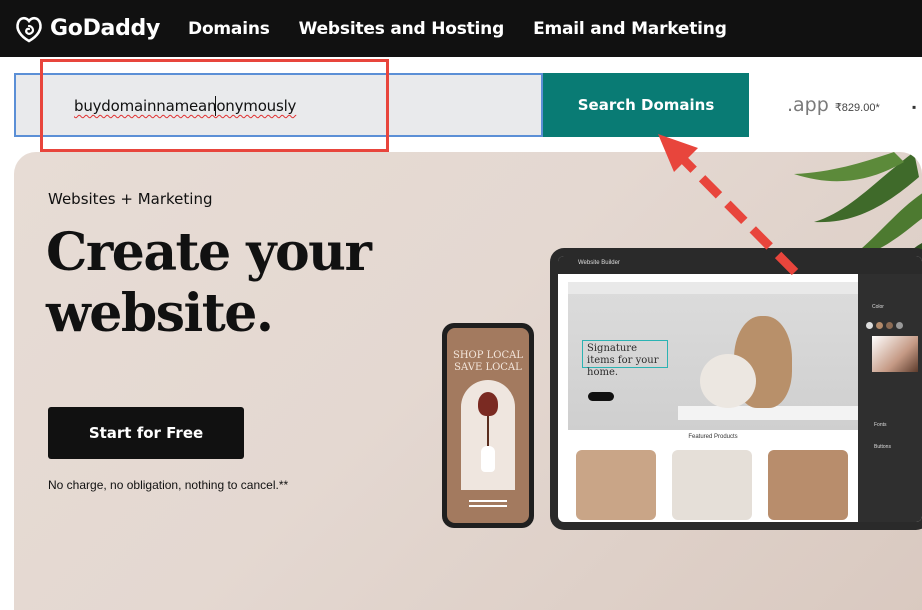 This screenshot has width=922, height=610. What do you see at coordinates (402, 29) in the screenshot?
I see `nav-websites-hosting: Websites and Hosting` at bounding box center [402, 29].